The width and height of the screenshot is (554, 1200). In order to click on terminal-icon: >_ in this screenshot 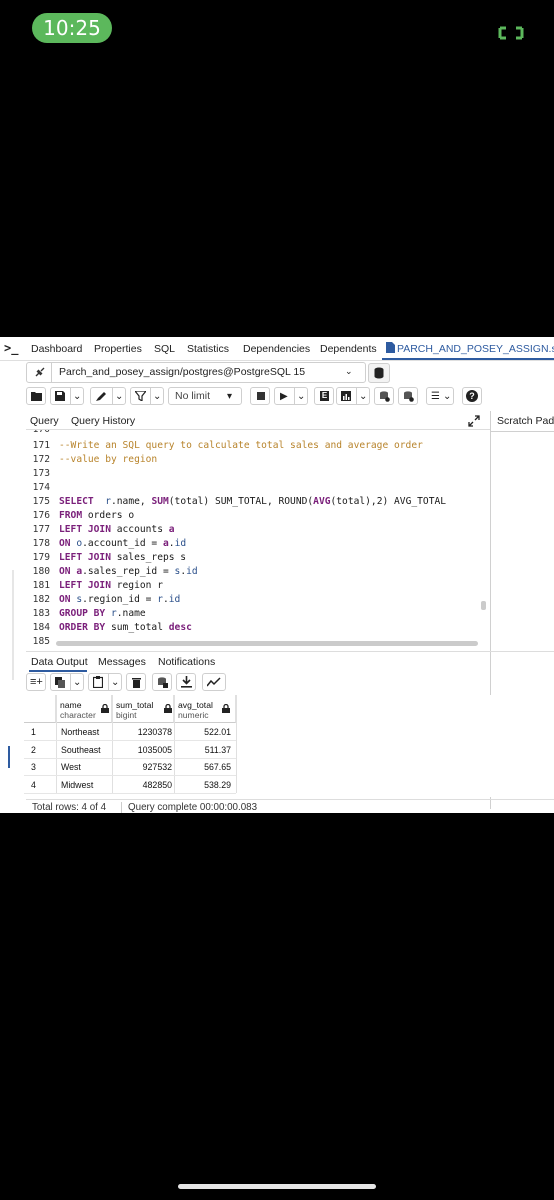, I will do `click(11, 348)`.